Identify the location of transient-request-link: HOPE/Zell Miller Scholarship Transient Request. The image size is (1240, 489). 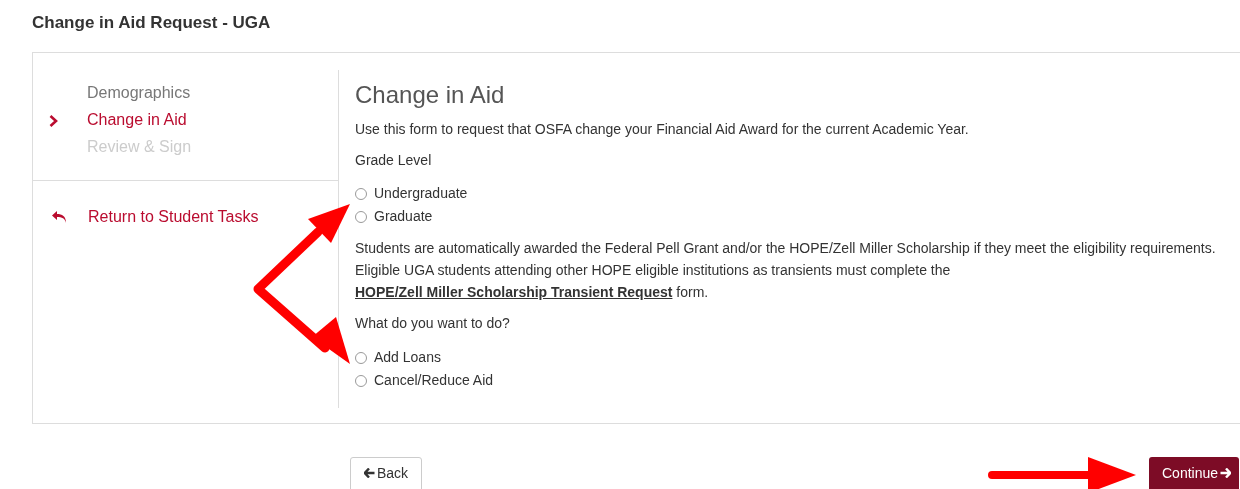
(514, 292).